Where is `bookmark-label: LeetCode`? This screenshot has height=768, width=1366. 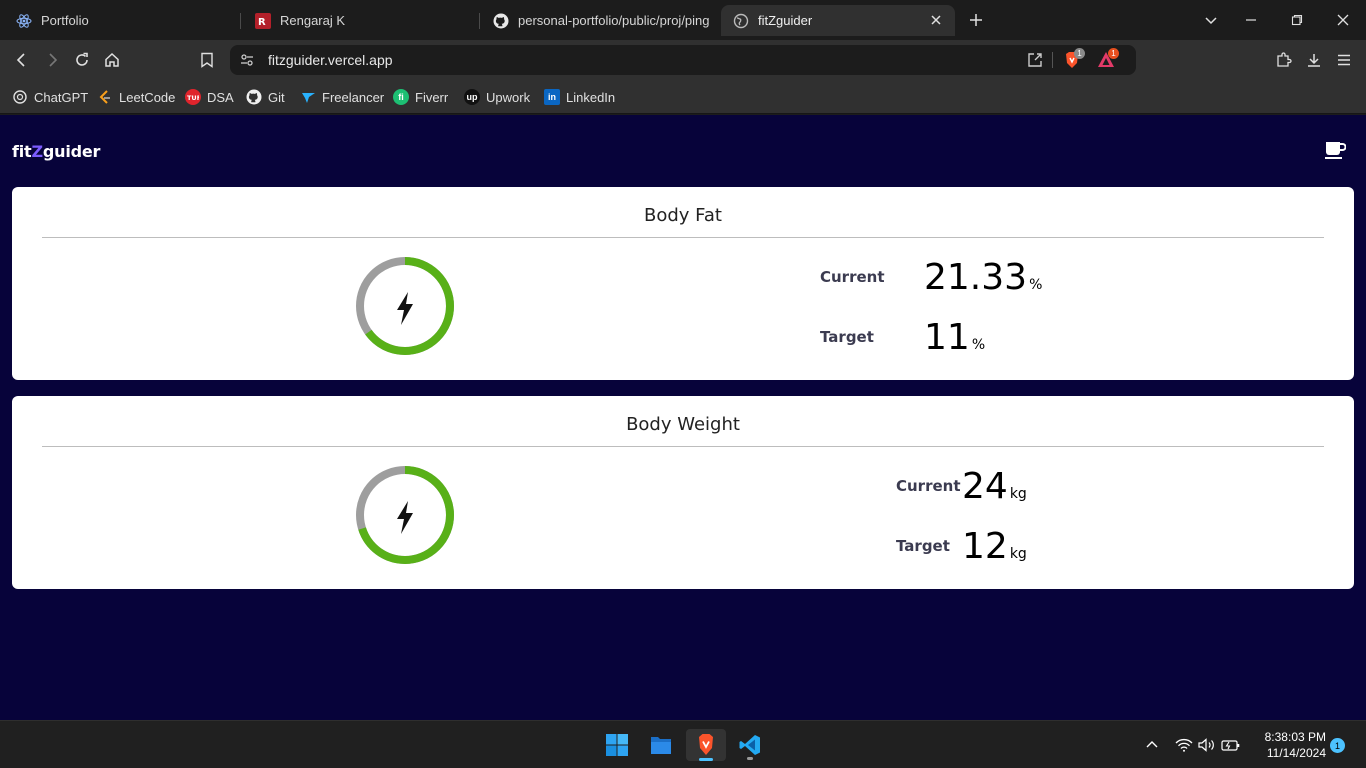
bookmark-label: LeetCode is located at coordinates (147, 97).